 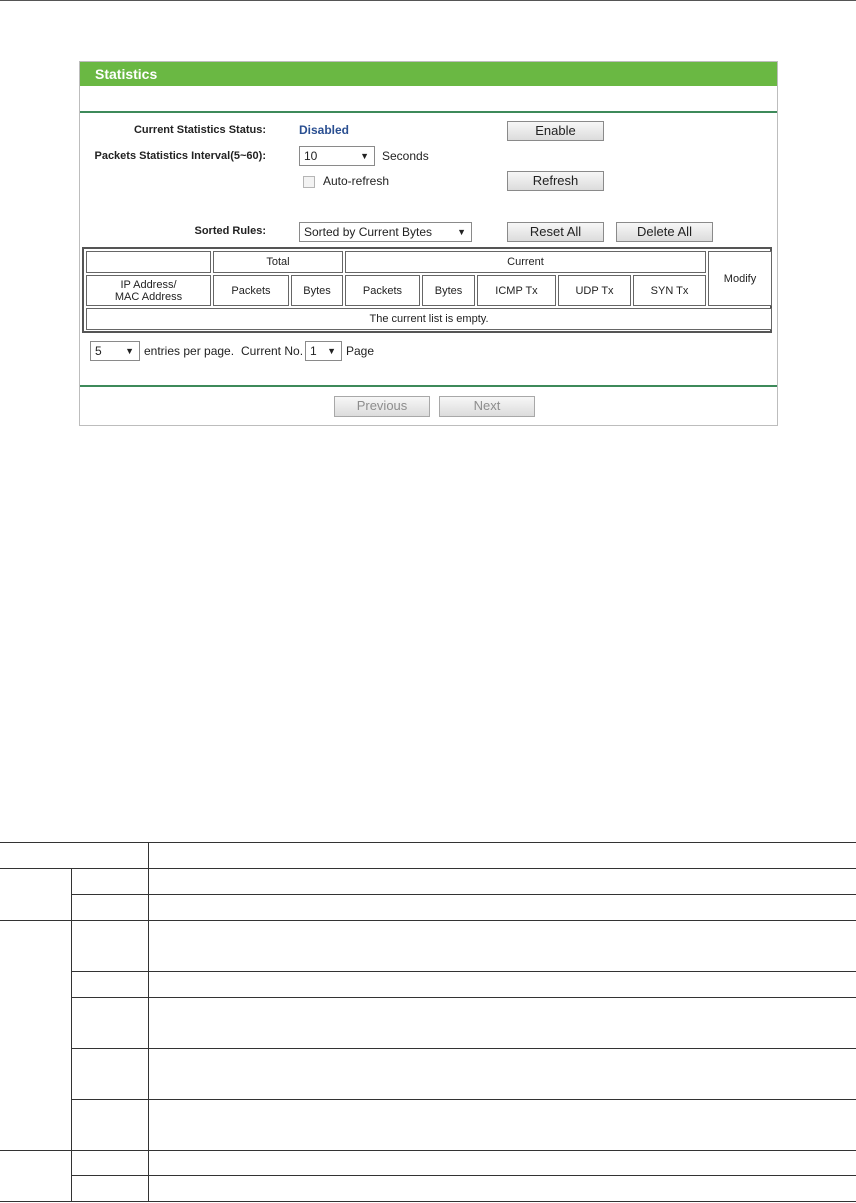 What do you see at coordinates (382, 406) in the screenshot?
I see `previous-button: Previous` at bounding box center [382, 406].